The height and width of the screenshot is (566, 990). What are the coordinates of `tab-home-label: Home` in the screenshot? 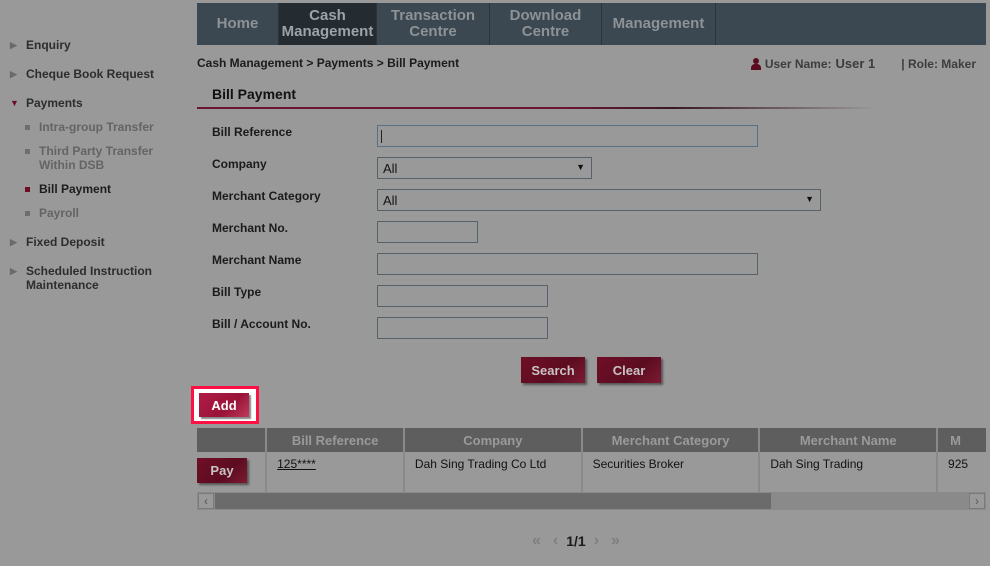 It's located at (237, 23).